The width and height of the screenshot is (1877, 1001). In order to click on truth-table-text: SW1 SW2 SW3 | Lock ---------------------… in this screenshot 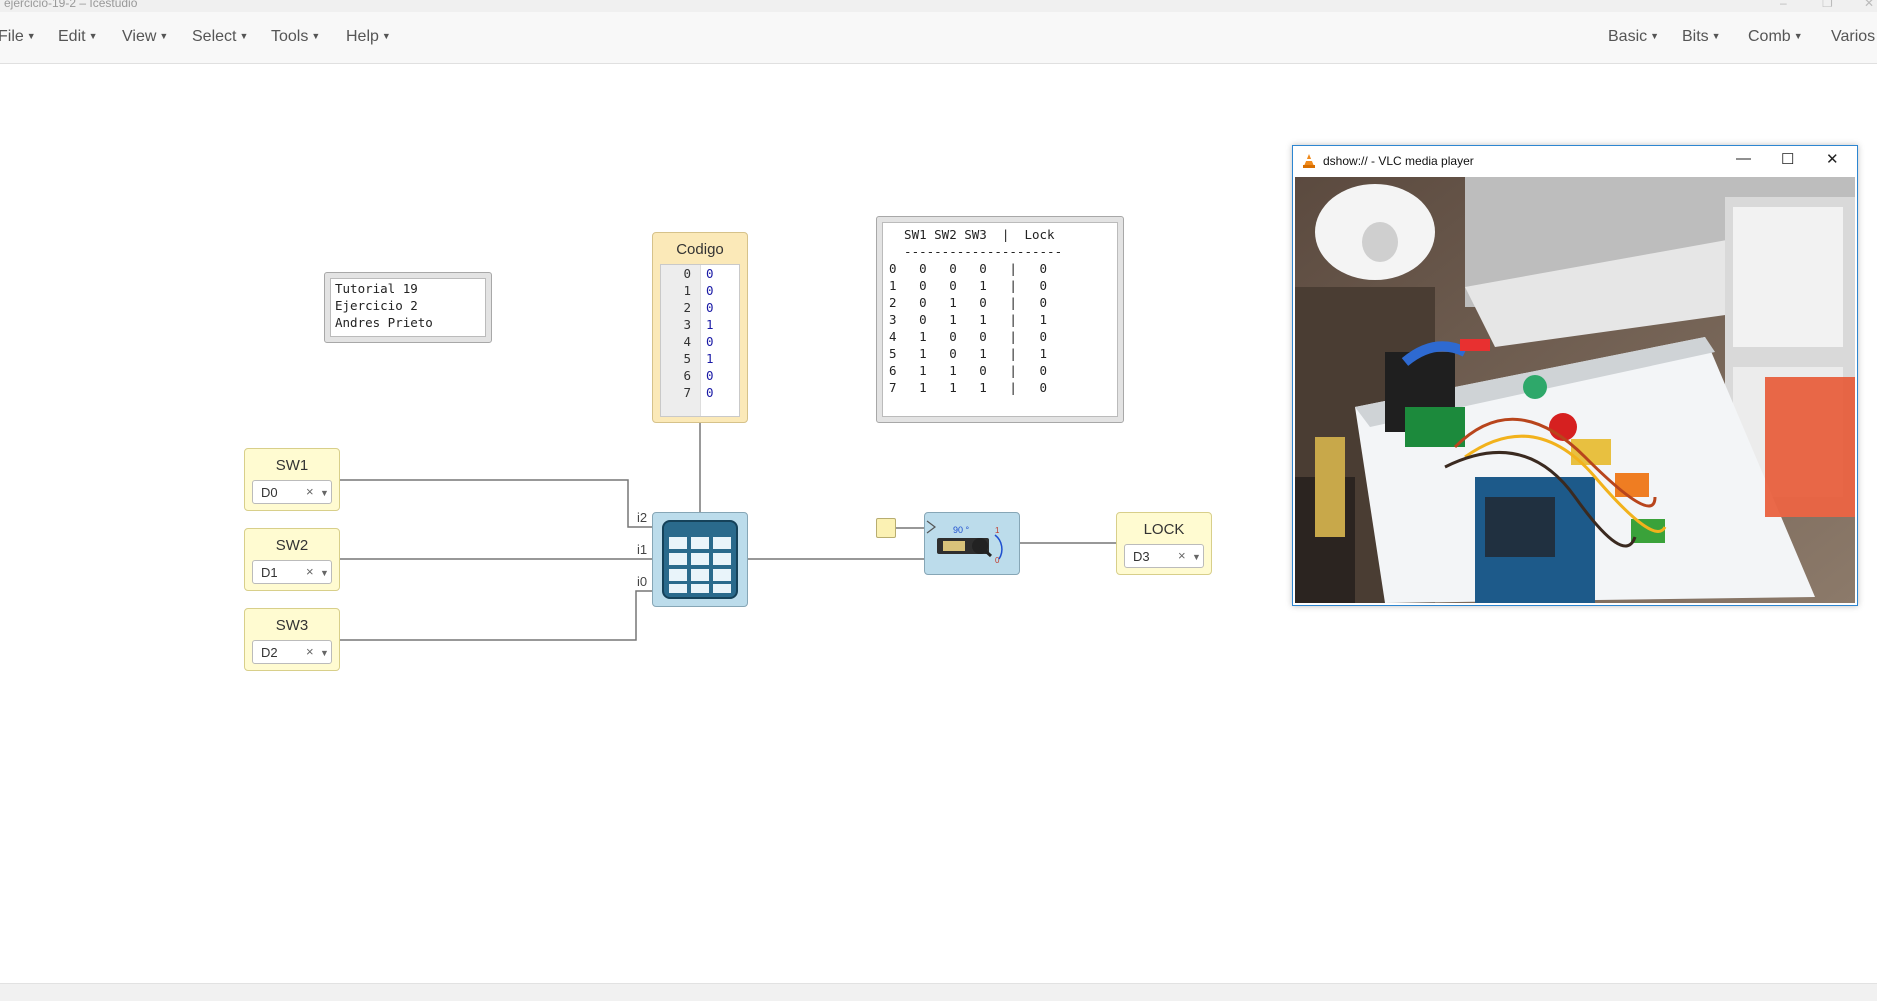, I will do `click(1000, 319)`.